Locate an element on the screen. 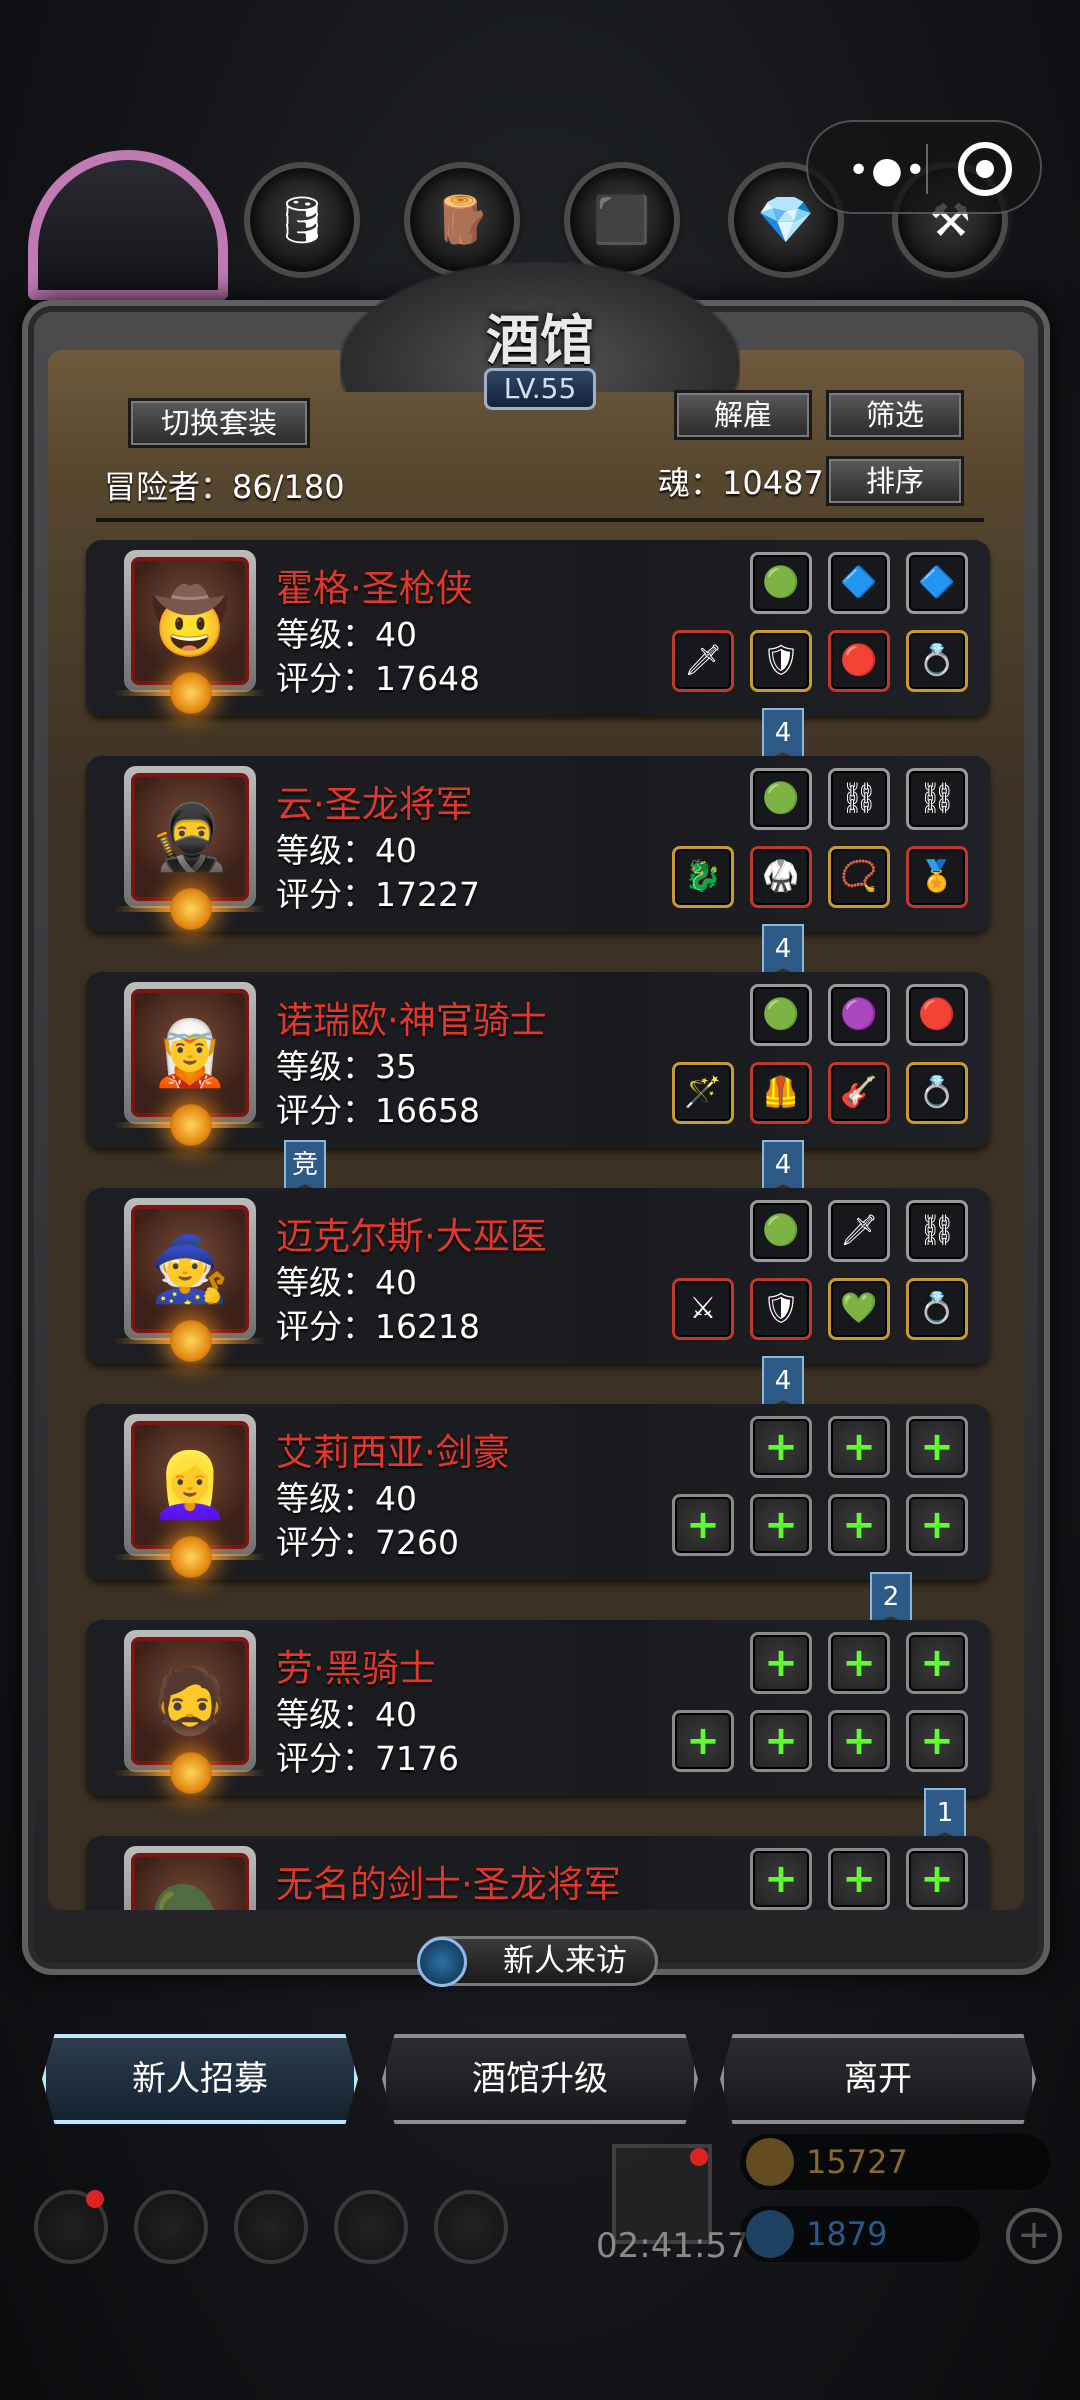  tavern-level-badge: LV.55 is located at coordinates (540, 389).